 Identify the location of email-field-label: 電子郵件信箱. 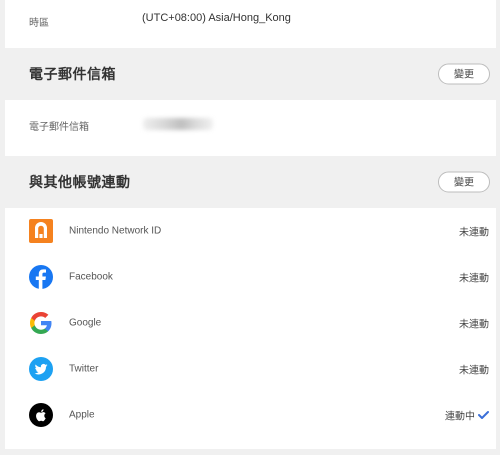
(59, 127).